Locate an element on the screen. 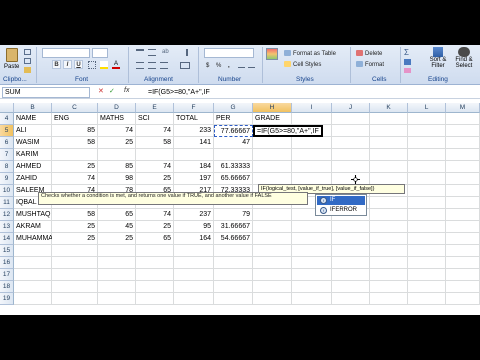 This screenshot has width=480, height=360. column-header-f: F is located at coordinates (194, 108).